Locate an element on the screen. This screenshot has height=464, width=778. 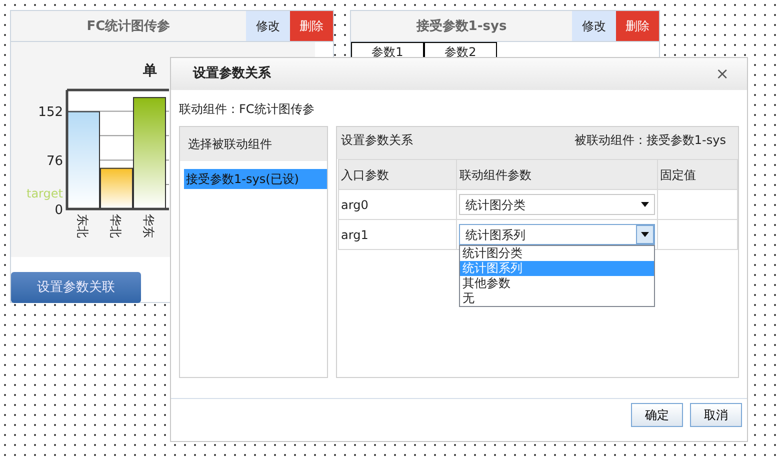
dropdown-option: 无 is located at coordinates (557, 298).